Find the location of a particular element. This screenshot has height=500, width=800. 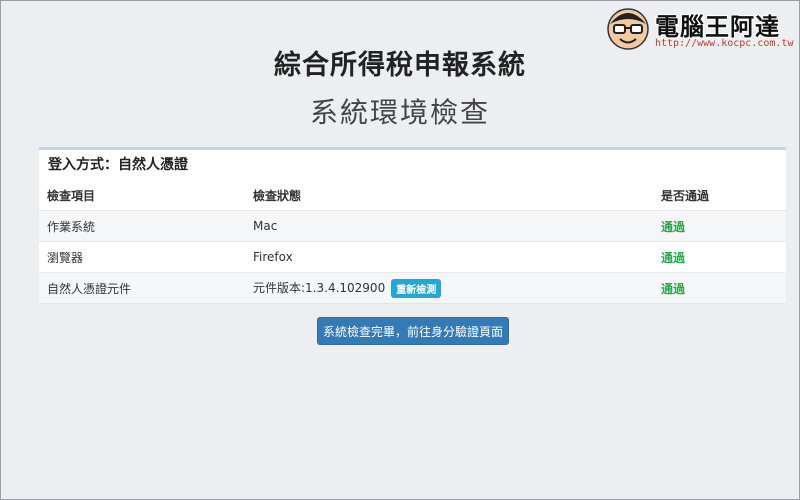

panel-heading: 登入方式：自然人憑證 is located at coordinates (118, 165).